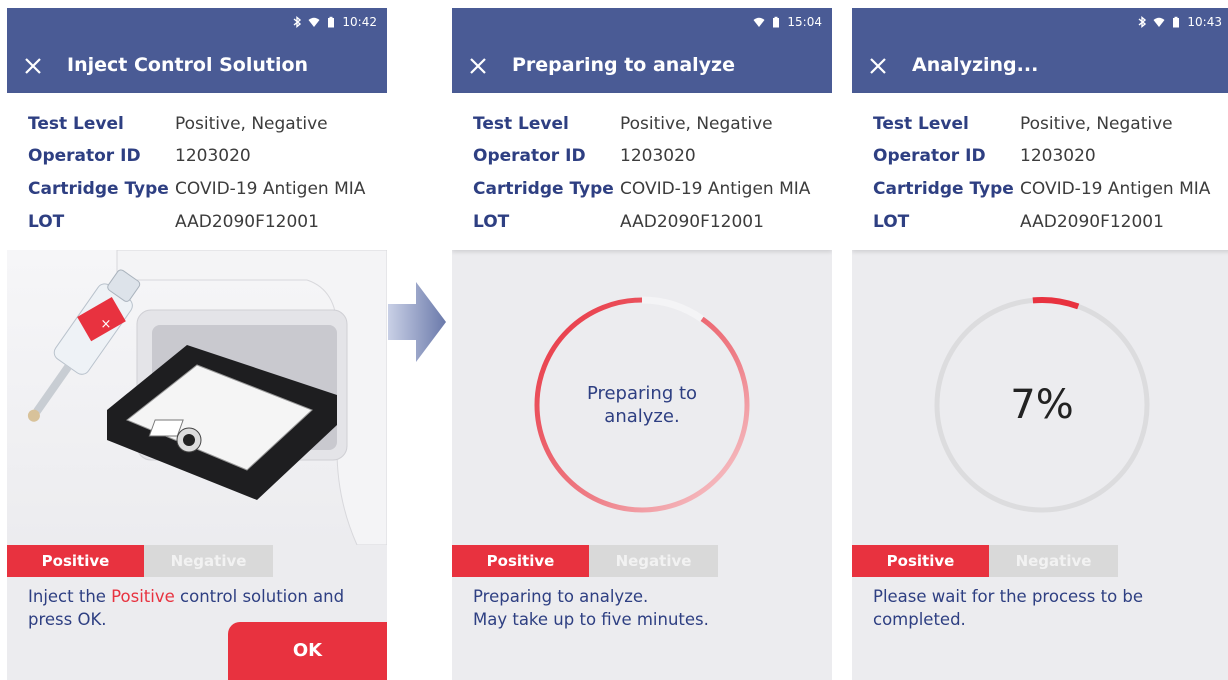 The image size is (1228, 680). Describe the element at coordinates (1204, 22) in the screenshot. I see `status-time: 10:43` at that location.